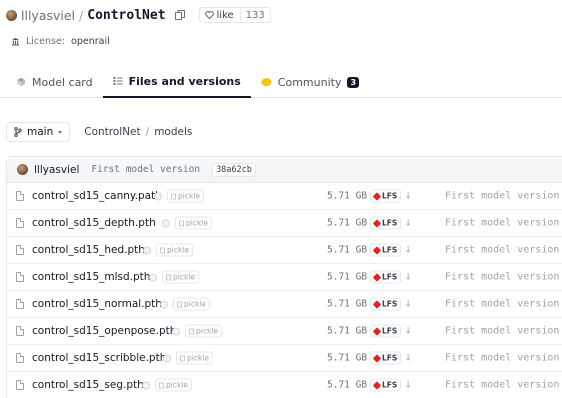  I want to click on commit-hash: 38a62cb, so click(234, 169).